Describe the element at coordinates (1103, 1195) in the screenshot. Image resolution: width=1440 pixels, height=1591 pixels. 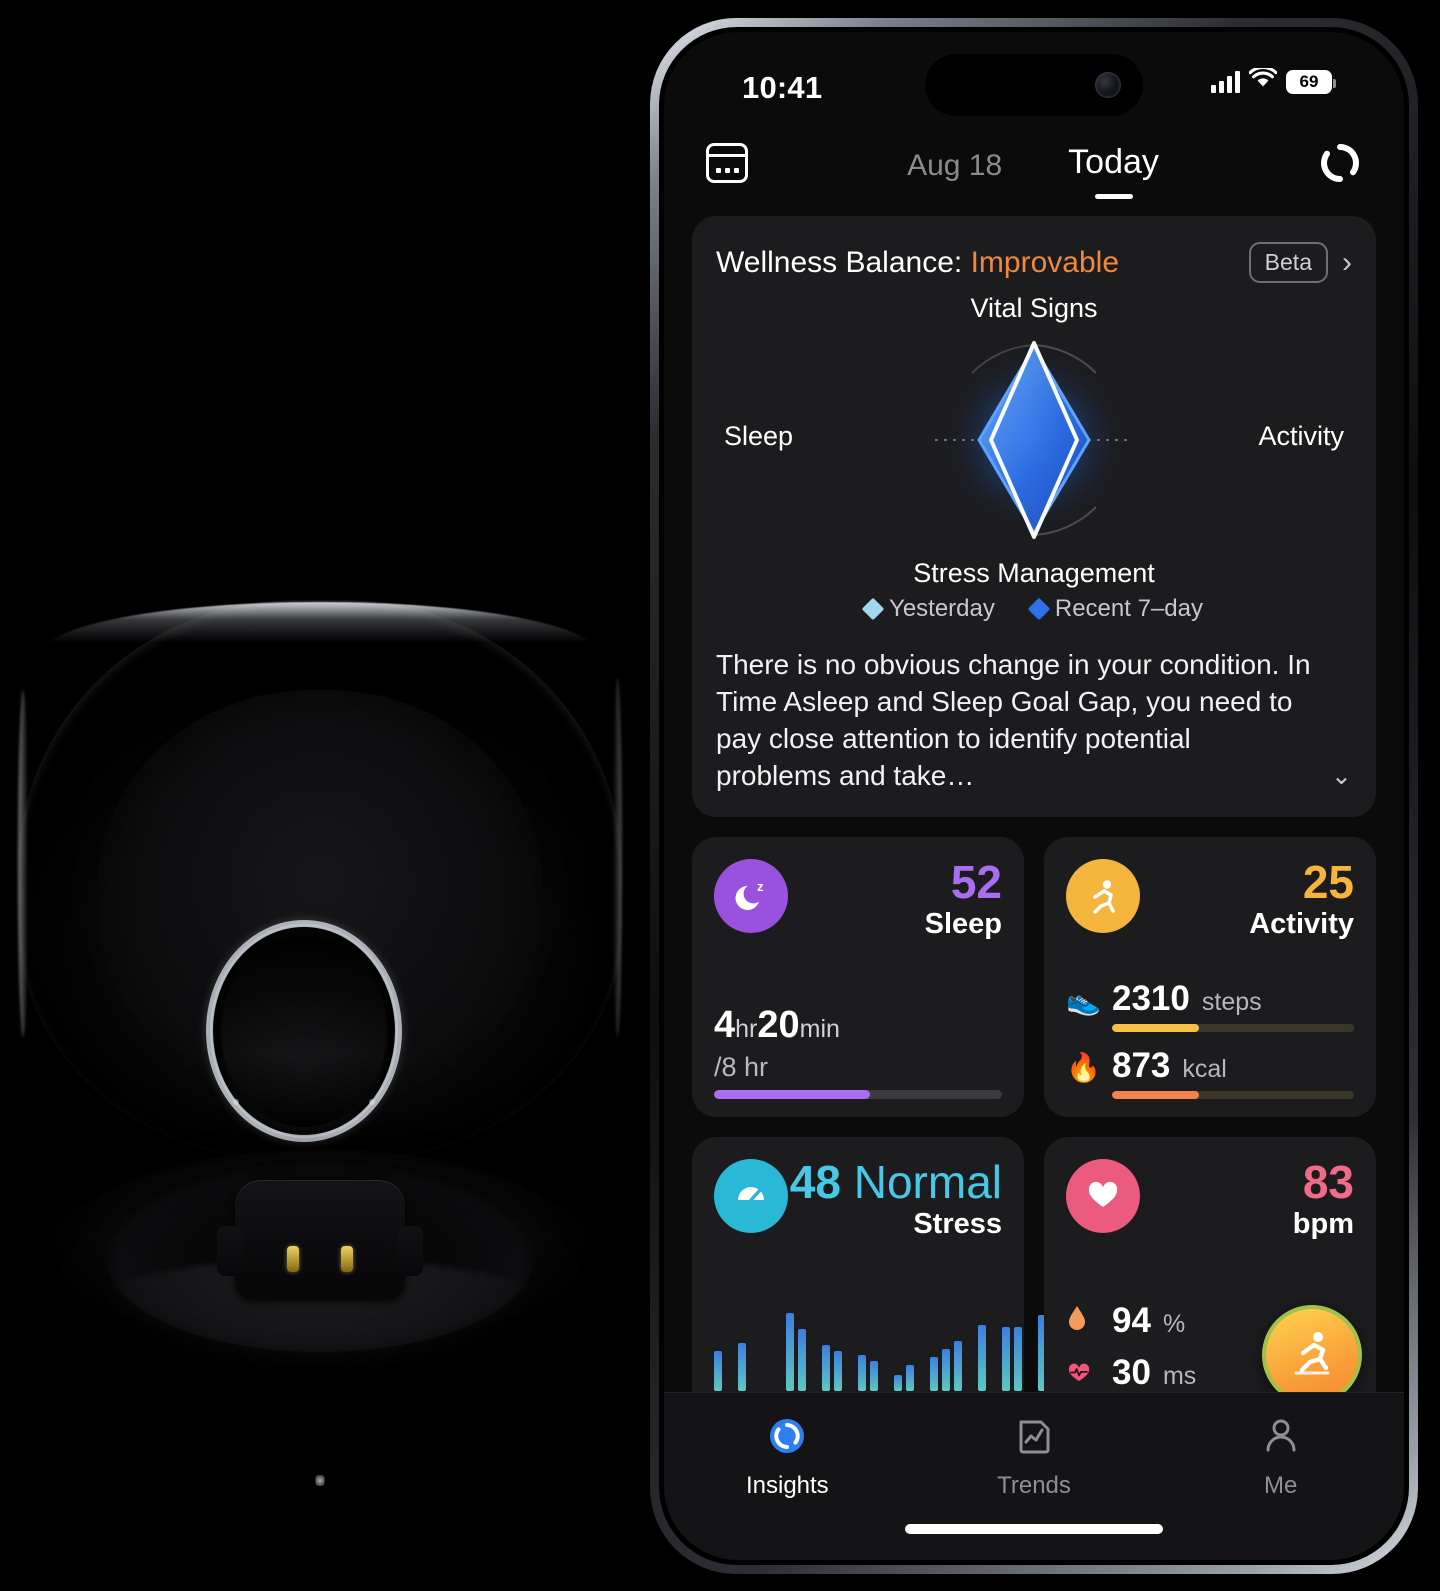
I see `heart-icon` at that location.